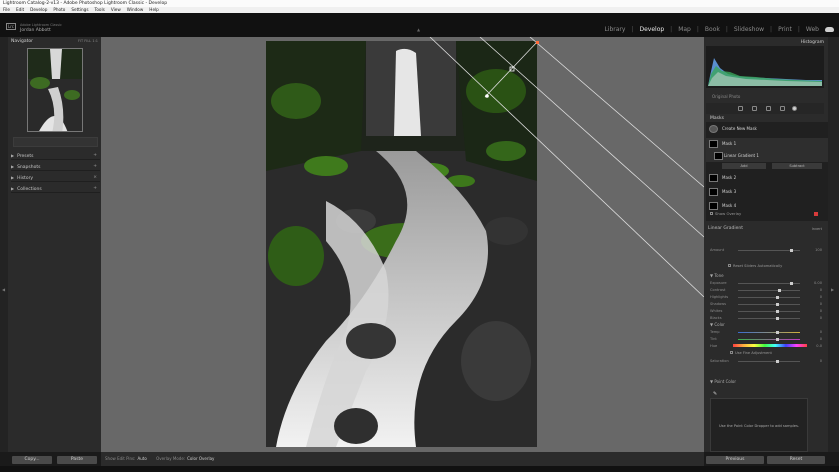 This screenshot has height=472, width=839. Describe the element at coordinates (29, 167) in the screenshot. I see `section-label: Snapshots` at that location.